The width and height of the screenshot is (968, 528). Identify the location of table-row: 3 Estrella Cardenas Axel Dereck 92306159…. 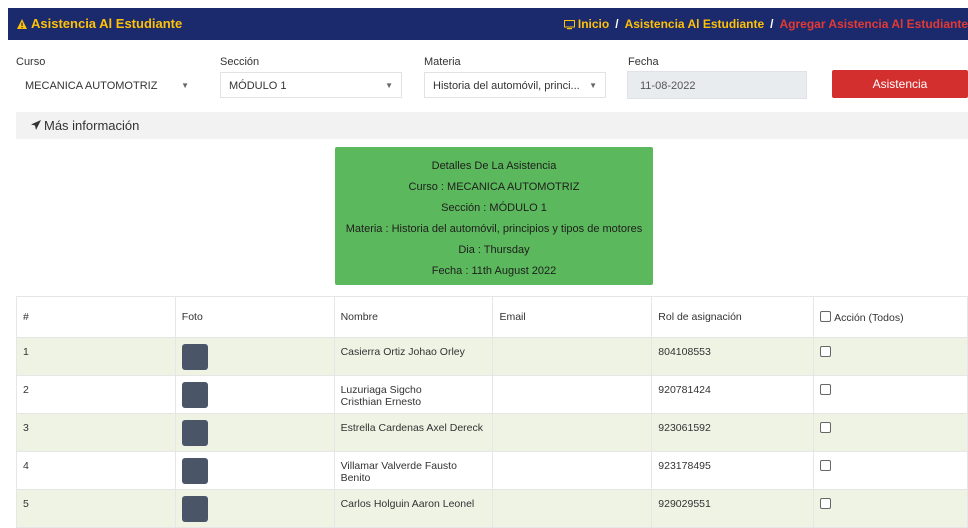
(492, 433).